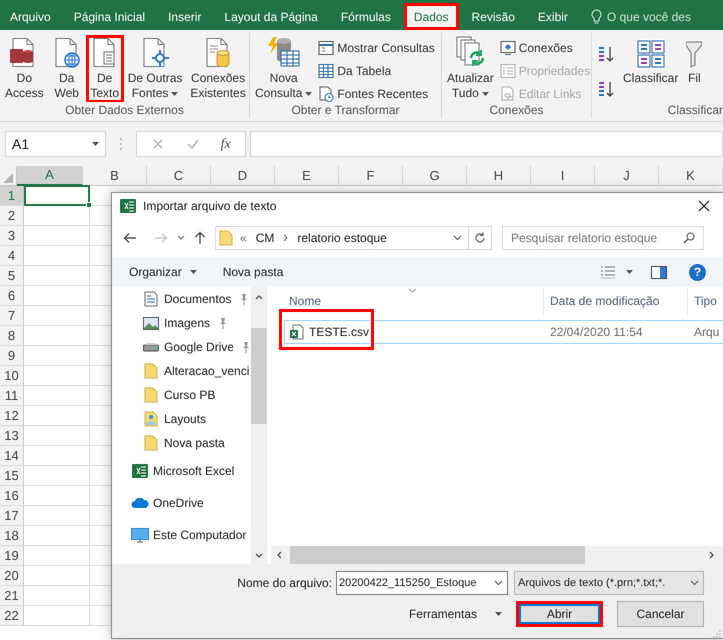  I want to click on close-icon, so click(158, 144).